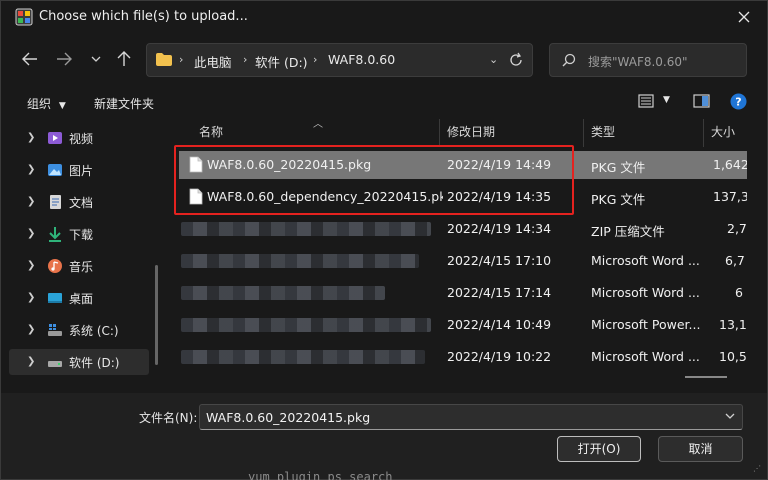 This screenshot has height=480, width=768. I want to click on file-size: 10,5, so click(733, 356).